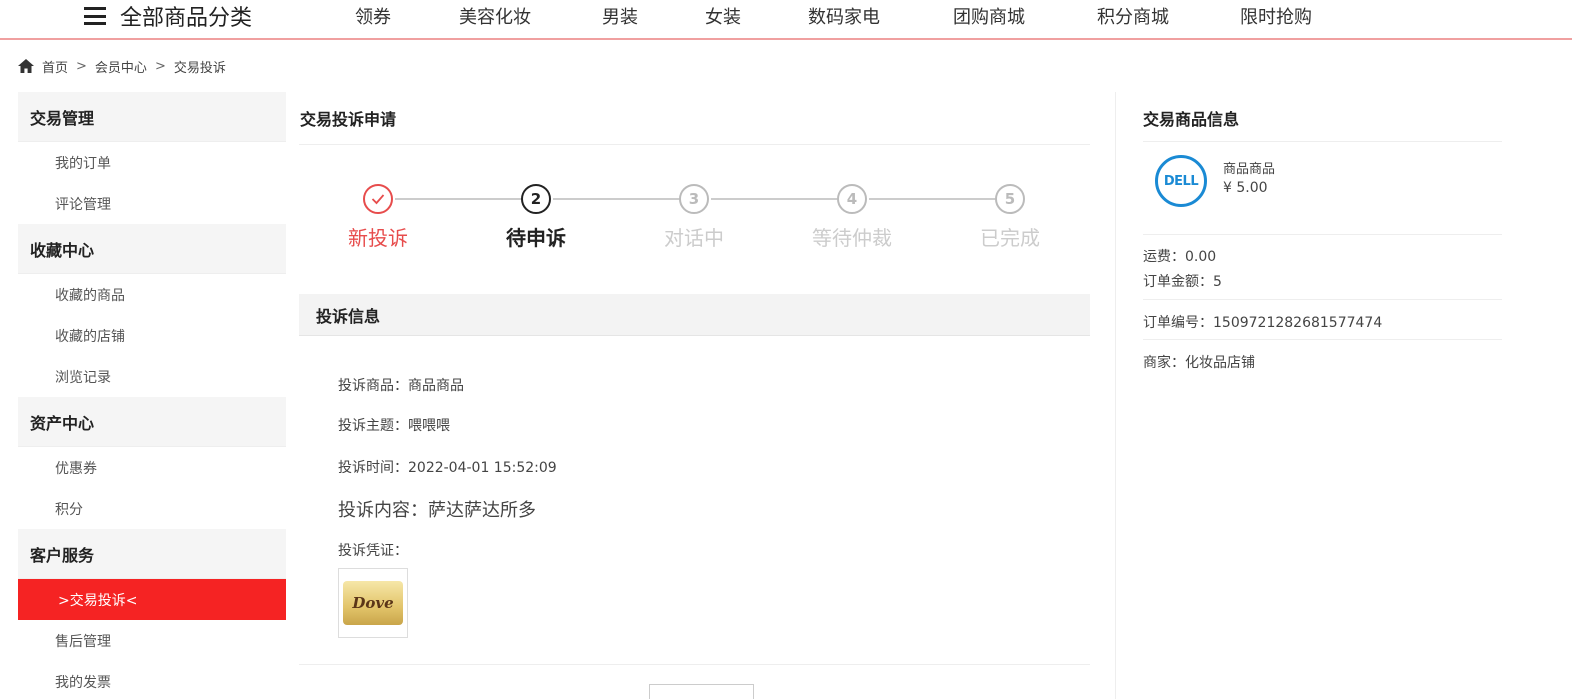 The width and height of the screenshot is (1572, 699). I want to click on step-2-circle: 2, so click(536, 199).